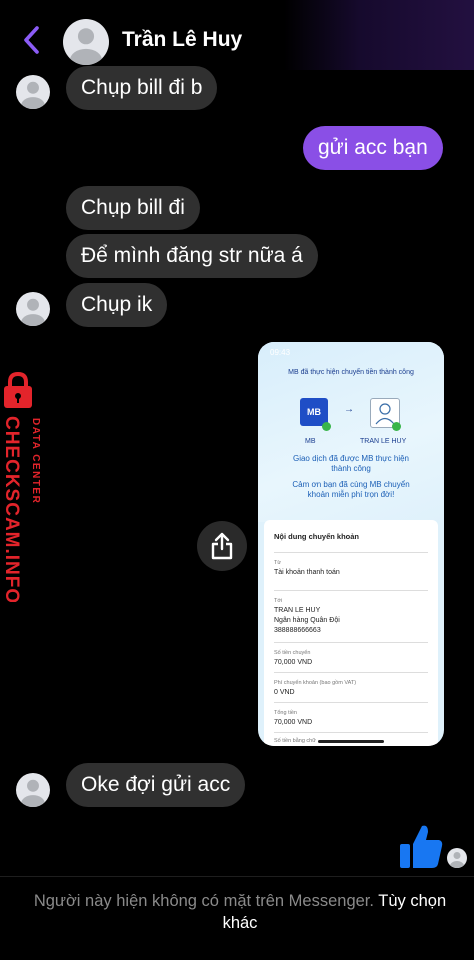 The image size is (474, 960). I want to click on to-name: TRAN LE HUY, so click(297, 610).